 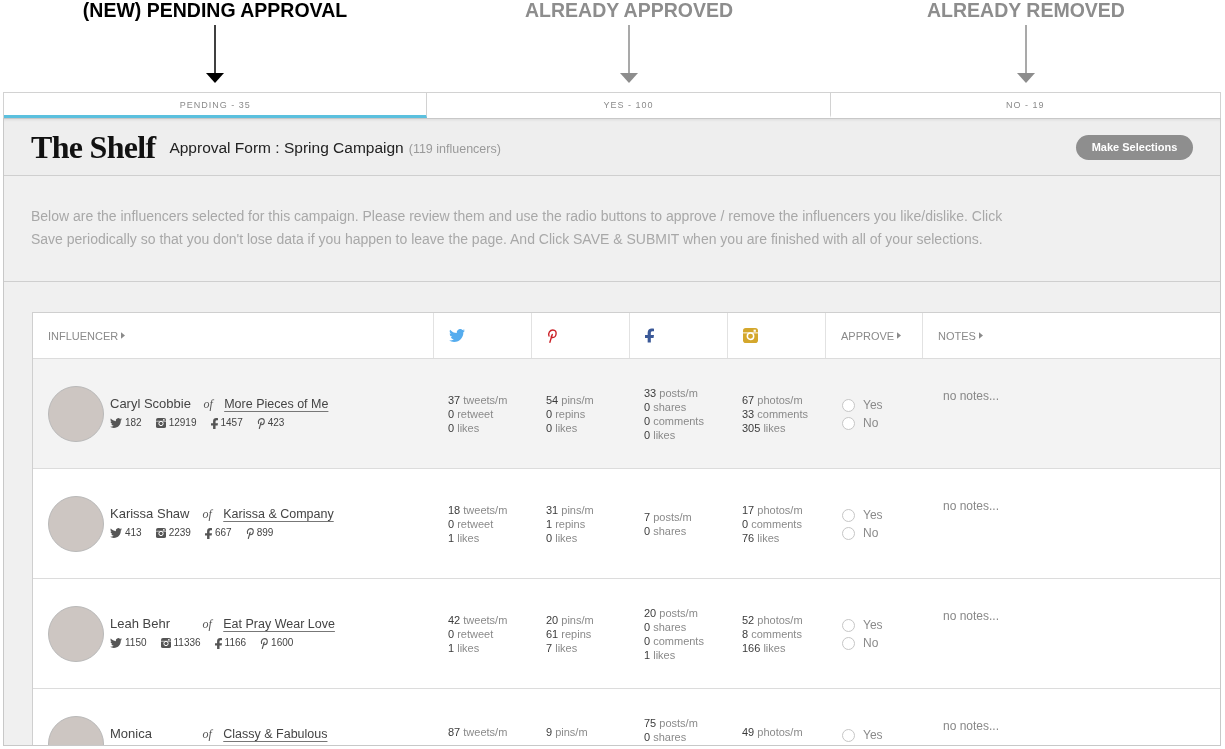 What do you see at coordinates (671, 393) in the screenshot?
I see `stat-line: 33 posts/m` at bounding box center [671, 393].